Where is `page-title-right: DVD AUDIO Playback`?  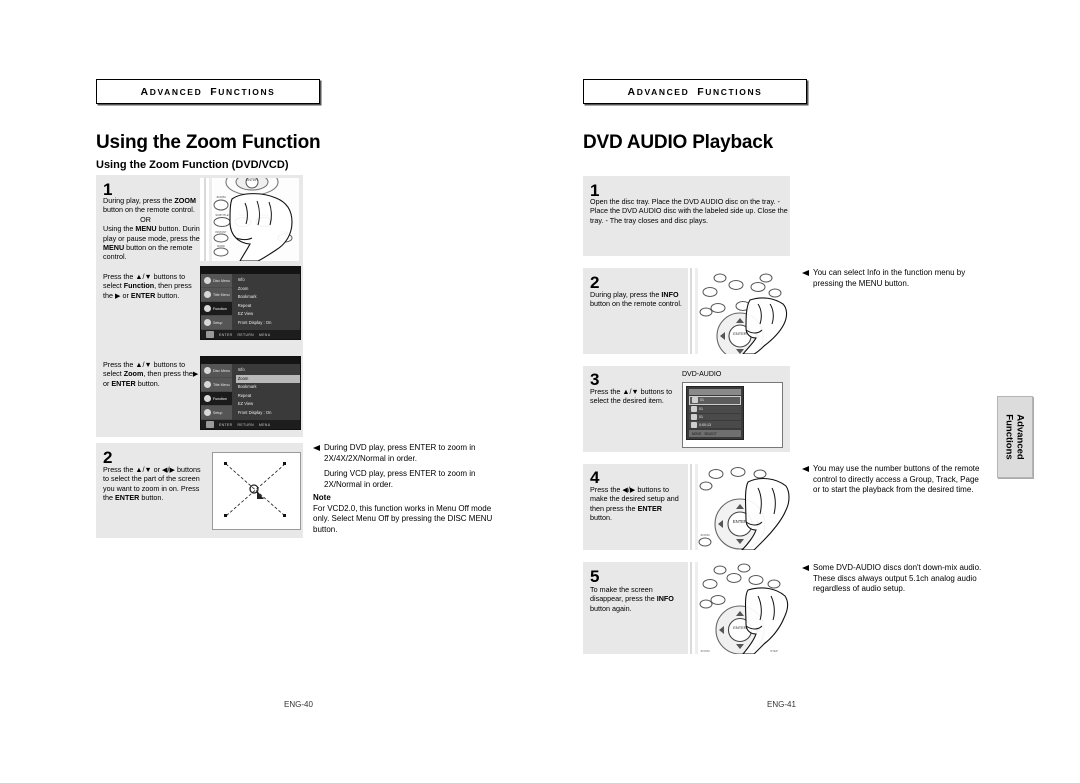
page-title-right: DVD AUDIO Playback is located at coordinates (678, 142).